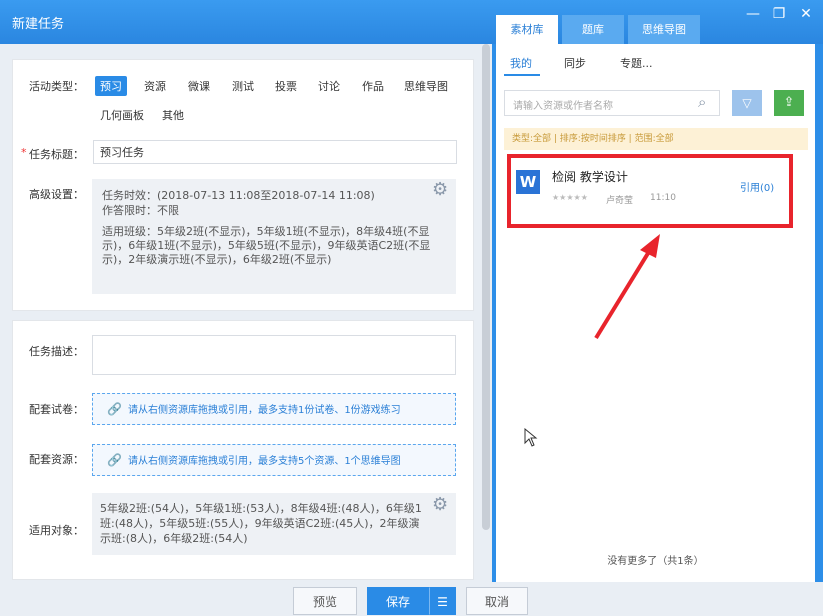  I want to click on preview-button: 预览, so click(325, 601).